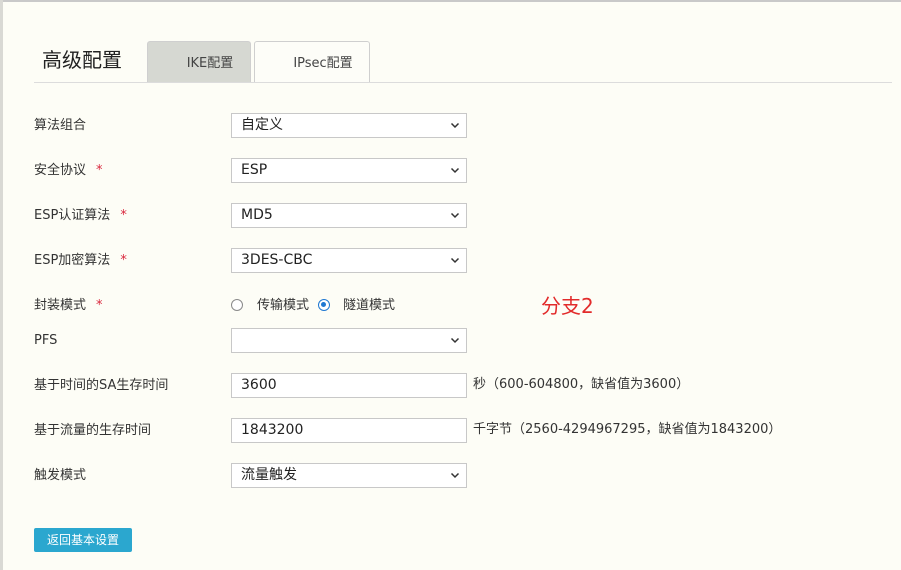 Image resolution: width=901 pixels, height=570 pixels. What do you see at coordinates (60, 170) in the screenshot?
I see `security-protocol-label-text: 安全协议` at bounding box center [60, 170].